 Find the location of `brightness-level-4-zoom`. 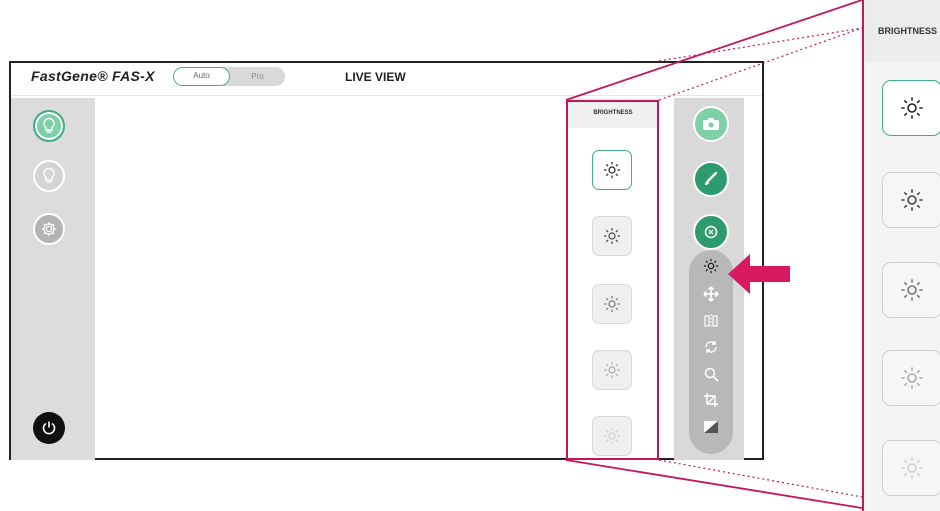

brightness-level-4-zoom is located at coordinates (911, 378).